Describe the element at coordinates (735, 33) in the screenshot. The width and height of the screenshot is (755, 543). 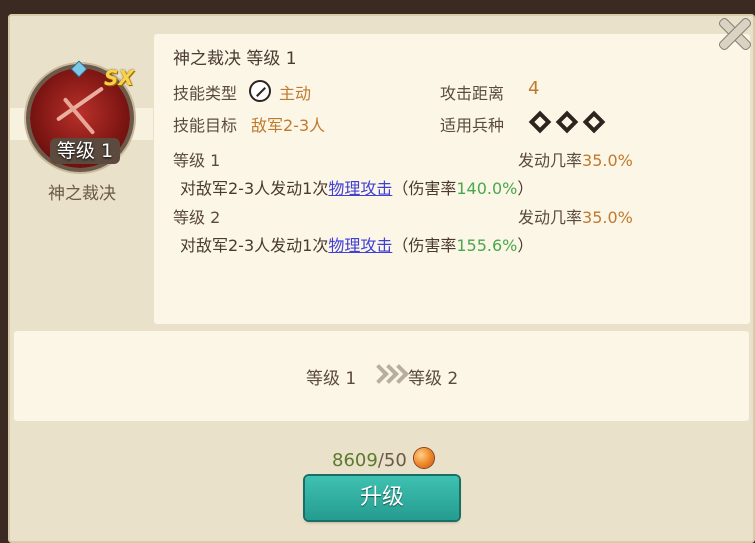
I see `close-icon` at that location.